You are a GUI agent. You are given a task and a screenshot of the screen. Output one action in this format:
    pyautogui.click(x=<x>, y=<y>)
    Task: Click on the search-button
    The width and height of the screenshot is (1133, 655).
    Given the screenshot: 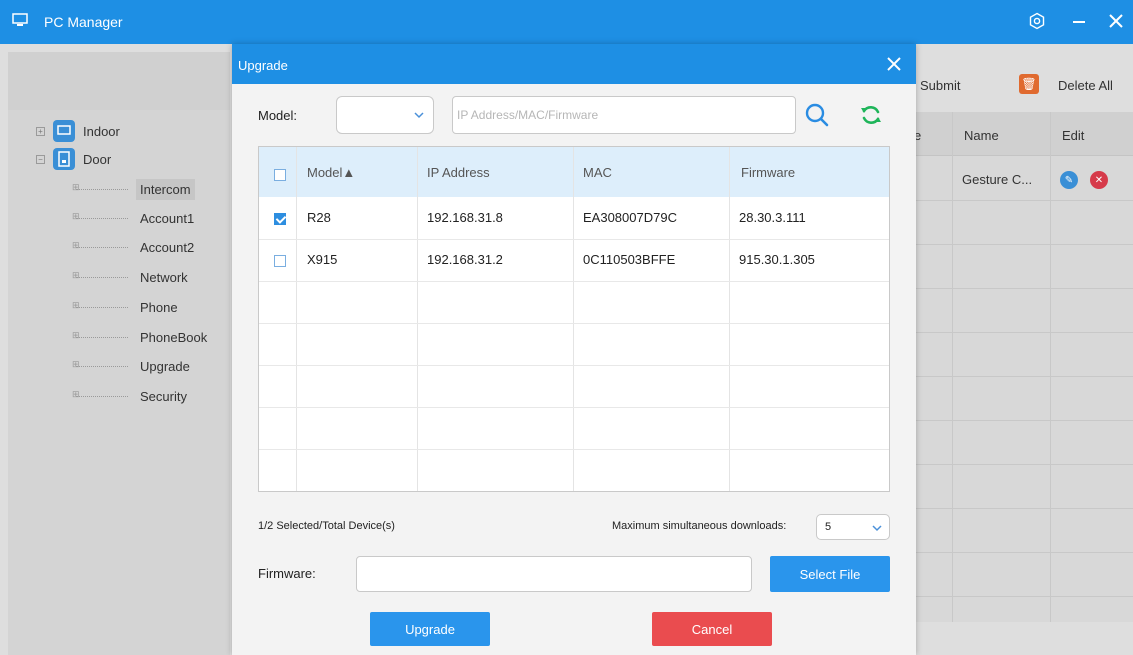 What is the action you would take?
    pyautogui.click(x=817, y=115)
    